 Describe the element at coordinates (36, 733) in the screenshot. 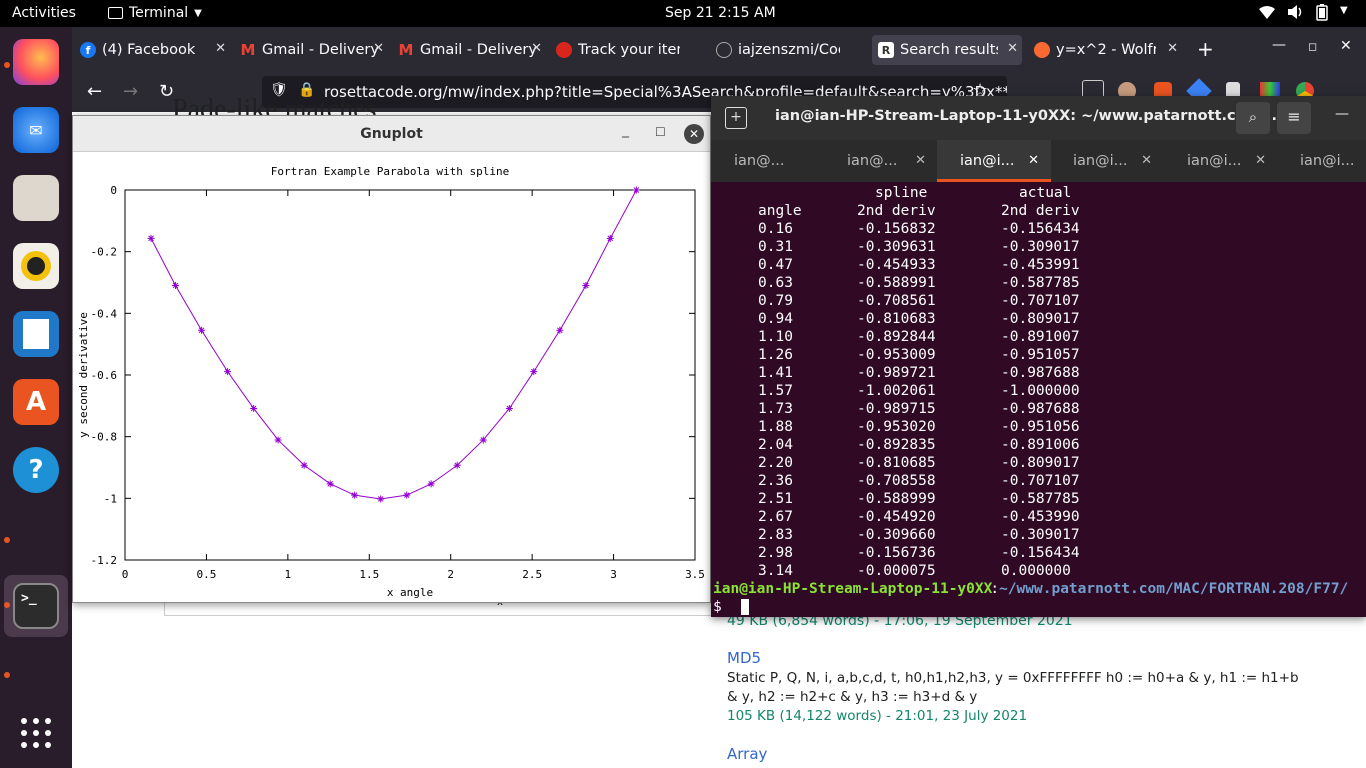

I see `show-apps-icon` at that location.